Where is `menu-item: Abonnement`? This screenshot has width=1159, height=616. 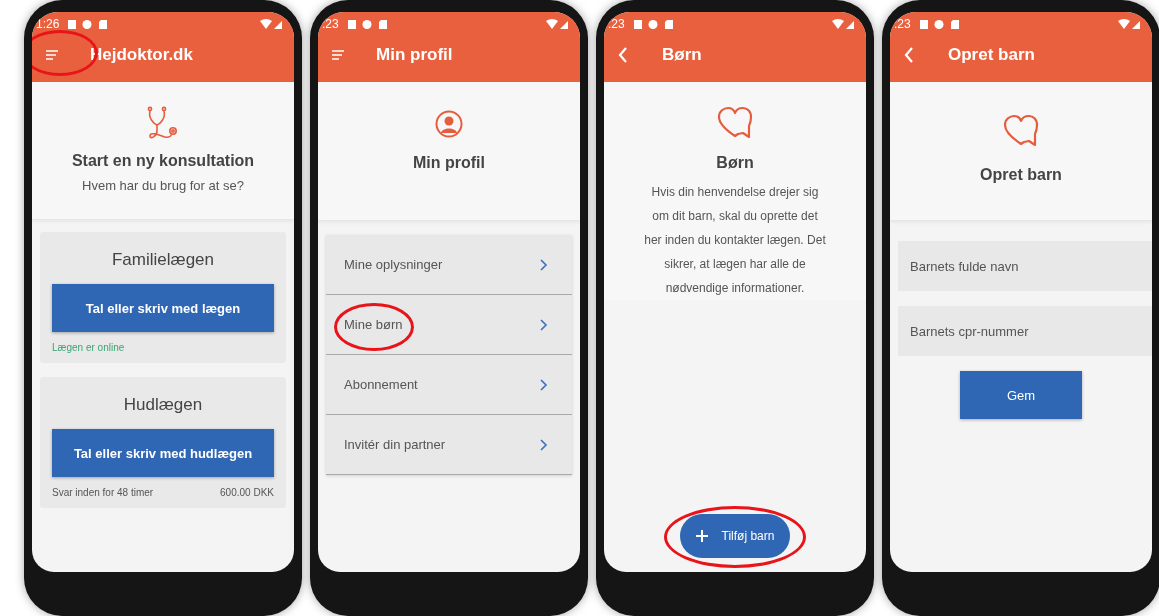 menu-item: Abonnement is located at coordinates (449, 385).